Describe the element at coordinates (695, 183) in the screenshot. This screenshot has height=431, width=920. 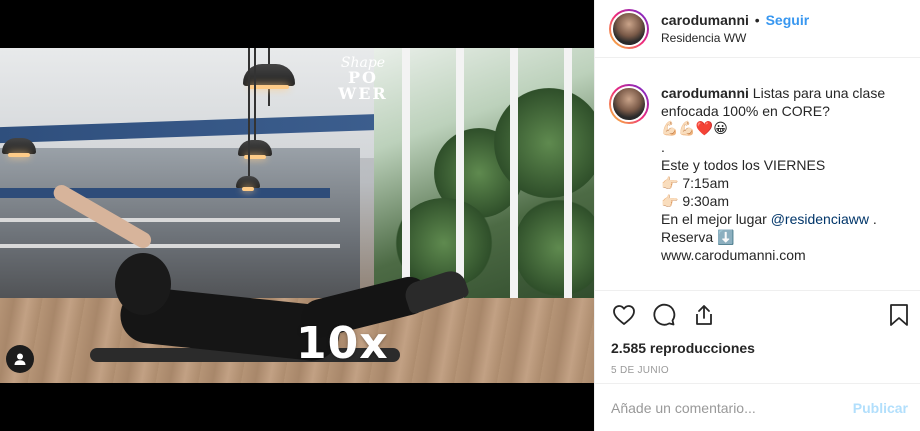
I see `caption-line: 👉🏻 7:15am` at that location.